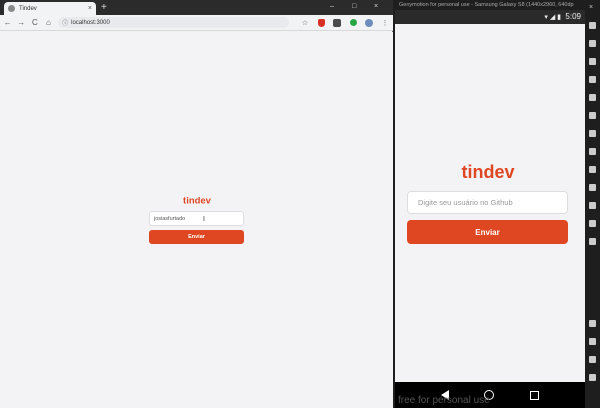 The image size is (600, 408). Describe the element at coordinates (49, 22) in the screenshot. I see `home-icon: ⌂` at that location.